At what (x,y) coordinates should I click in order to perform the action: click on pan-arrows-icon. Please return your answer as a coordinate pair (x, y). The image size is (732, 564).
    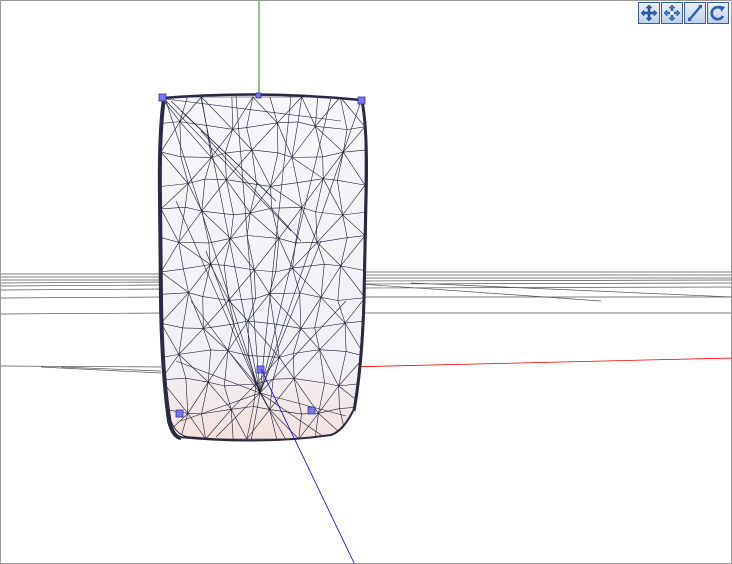
    Looking at the image, I should click on (649, 13).